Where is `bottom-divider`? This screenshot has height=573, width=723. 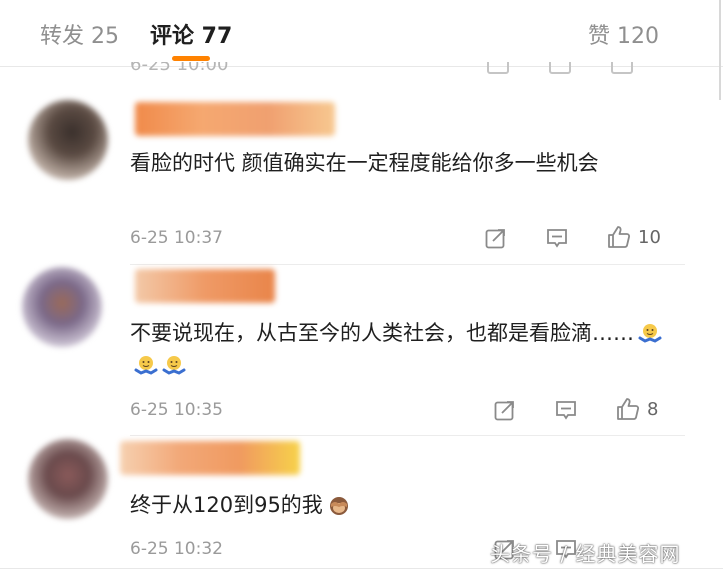 bottom-divider is located at coordinates (361, 568).